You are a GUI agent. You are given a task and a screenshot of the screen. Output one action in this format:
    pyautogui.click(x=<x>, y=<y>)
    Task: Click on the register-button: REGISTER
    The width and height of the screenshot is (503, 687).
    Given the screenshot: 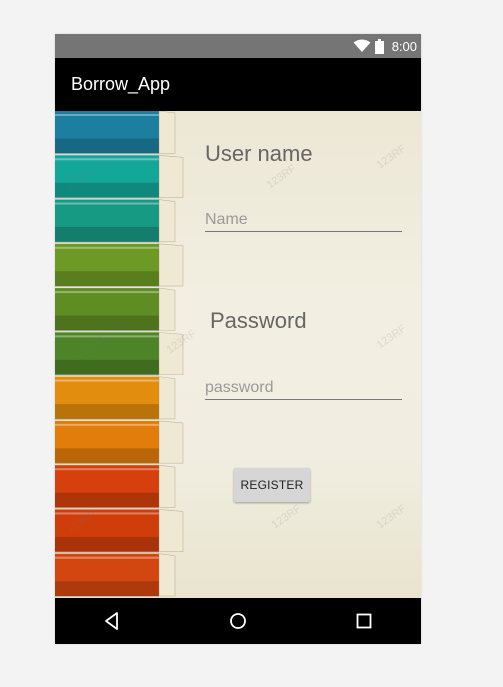 What is the action you would take?
    pyautogui.click(x=272, y=485)
    